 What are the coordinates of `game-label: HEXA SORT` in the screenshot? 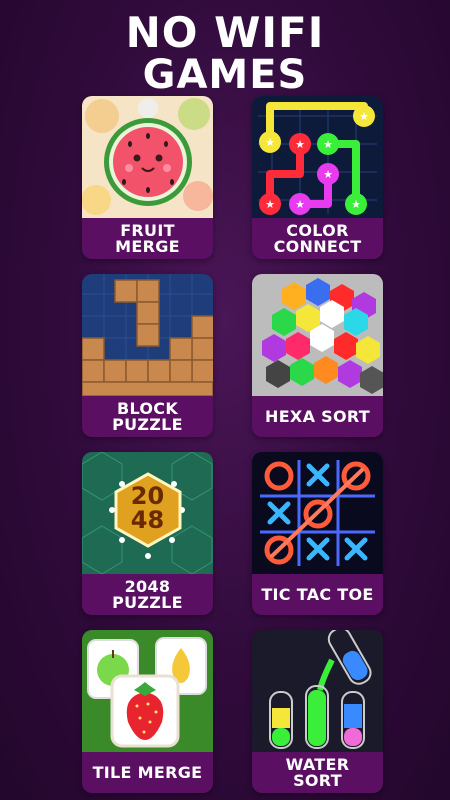 It's located at (317, 416).